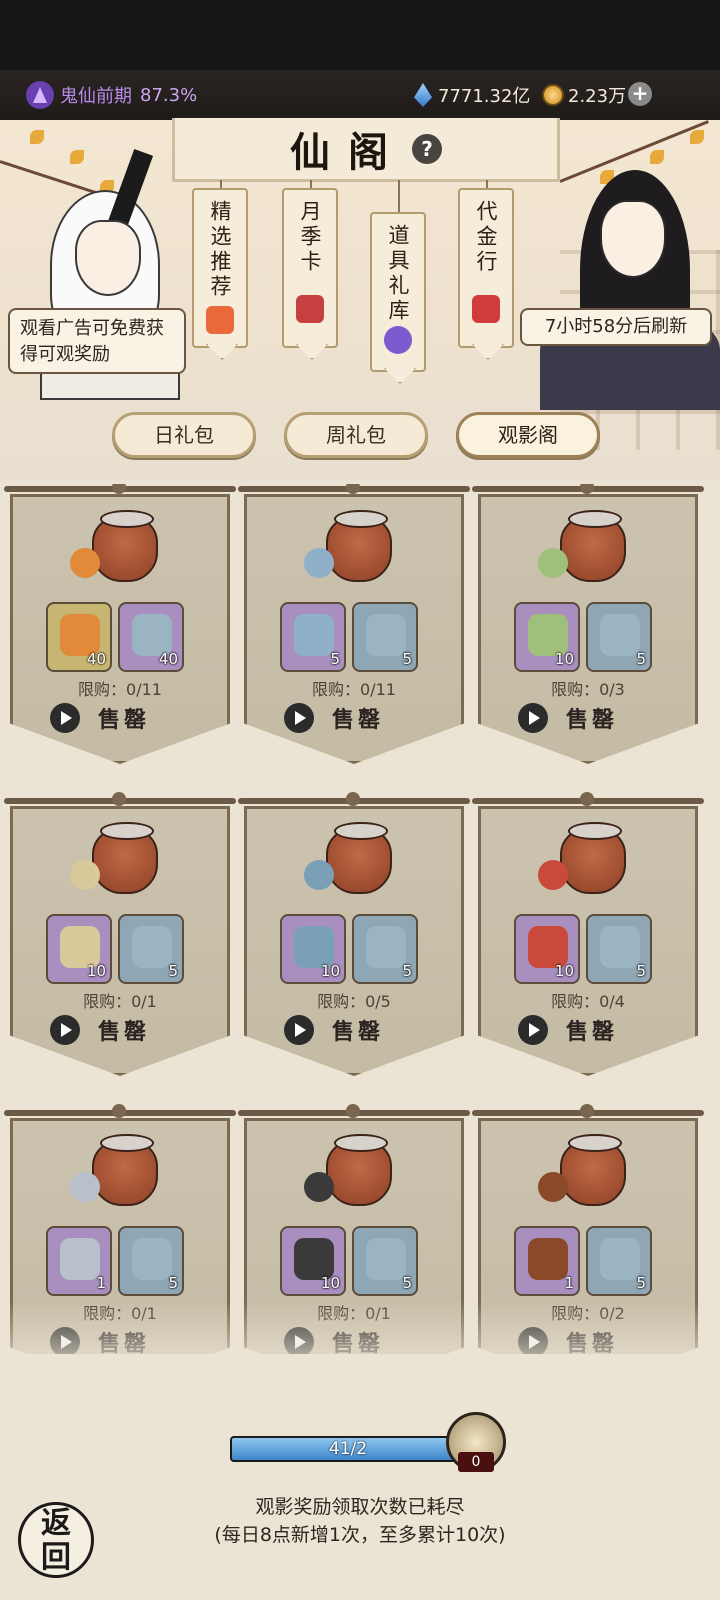  Describe the element at coordinates (169, 95) in the screenshot. I see `realm-progress: 87.3%` at that location.